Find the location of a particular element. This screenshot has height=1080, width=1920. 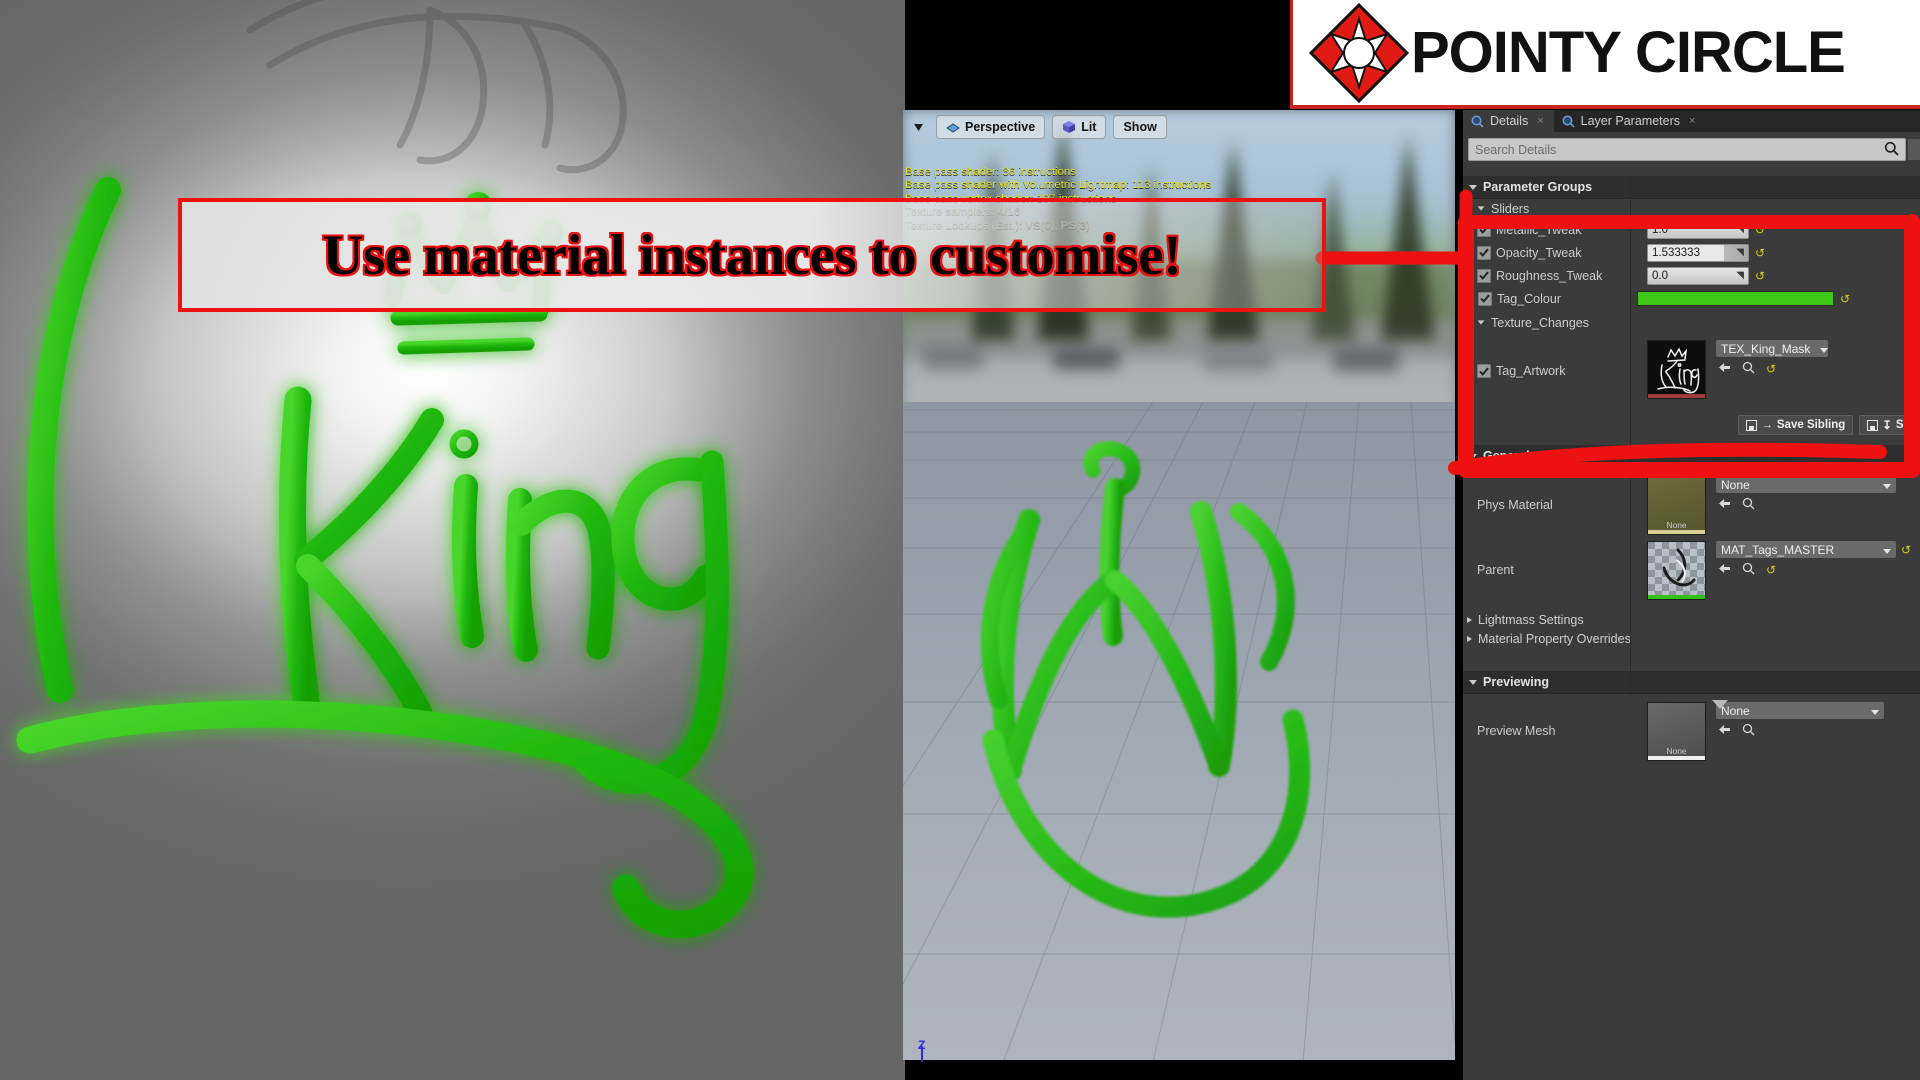

parent-material-thumbnail is located at coordinates (1676, 570).